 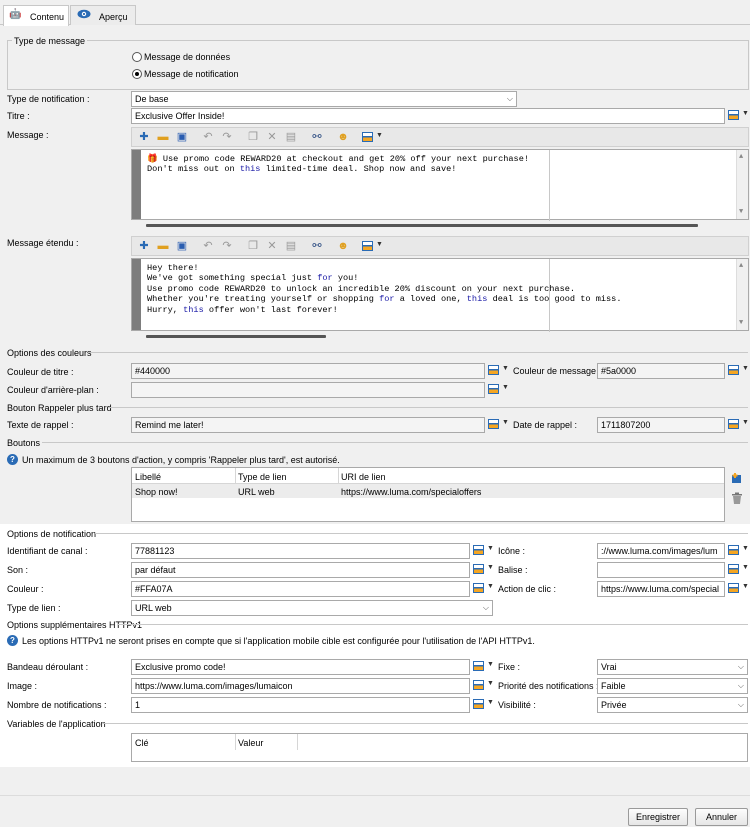 What do you see at coordinates (672, 705) in the screenshot?
I see `visibility-select: Privée ⌵` at bounding box center [672, 705].